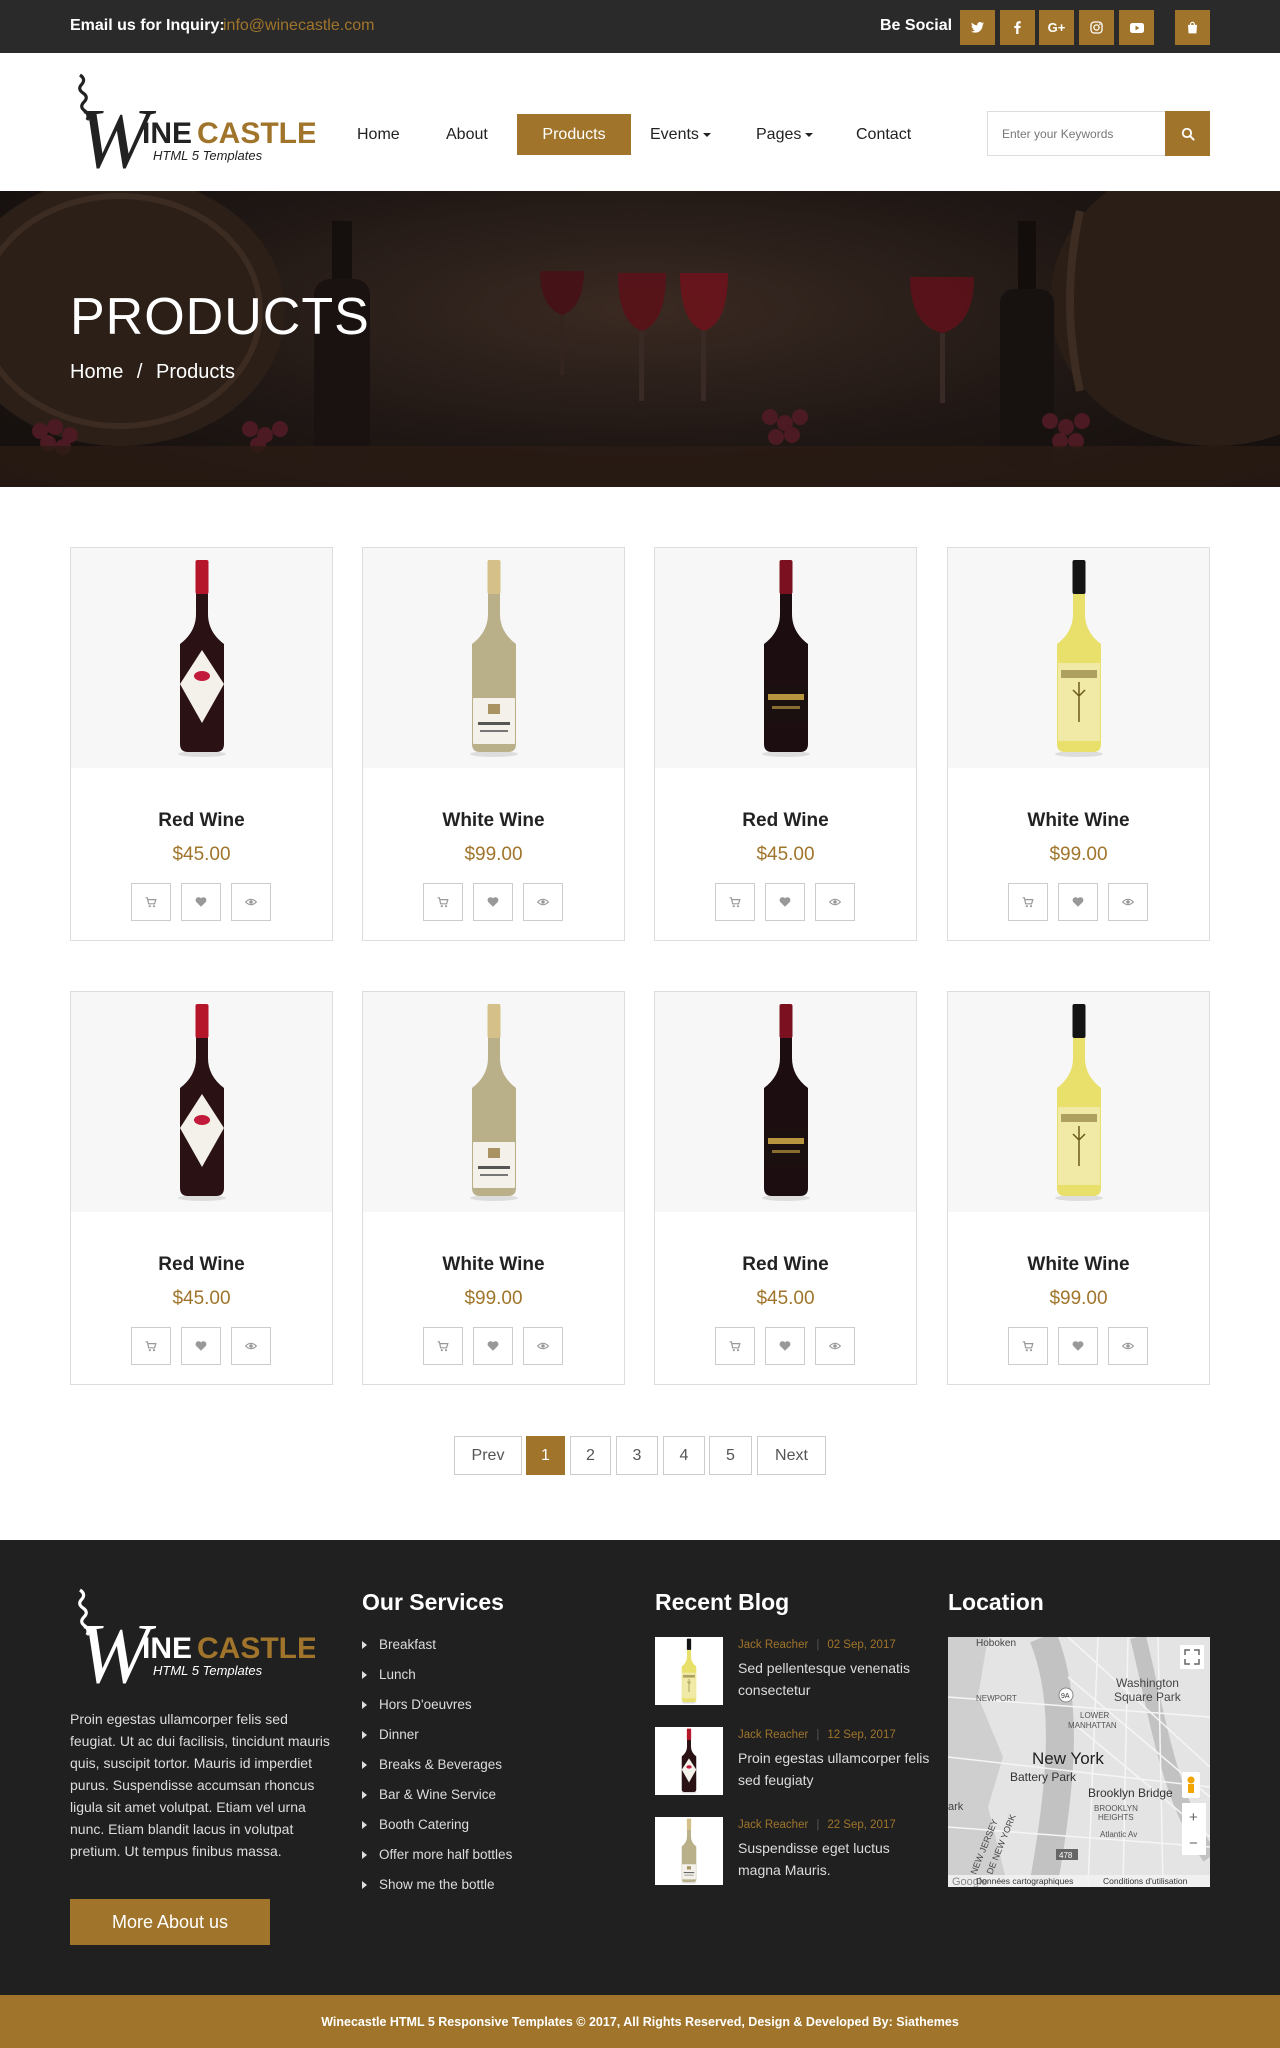 The width and height of the screenshot is (1280, 2048). Describe the element at coordinates (193, 1644) in the screenshot. I see `footer-logo: W INE CASTLE HTML 5 Templates` at that location.